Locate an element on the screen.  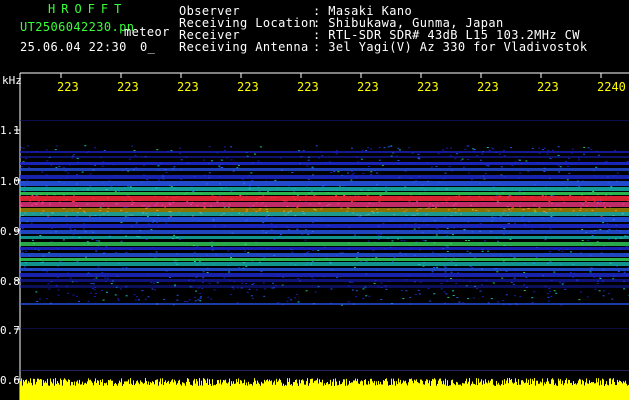
spectrum-band is located at coordinates (324, 259).